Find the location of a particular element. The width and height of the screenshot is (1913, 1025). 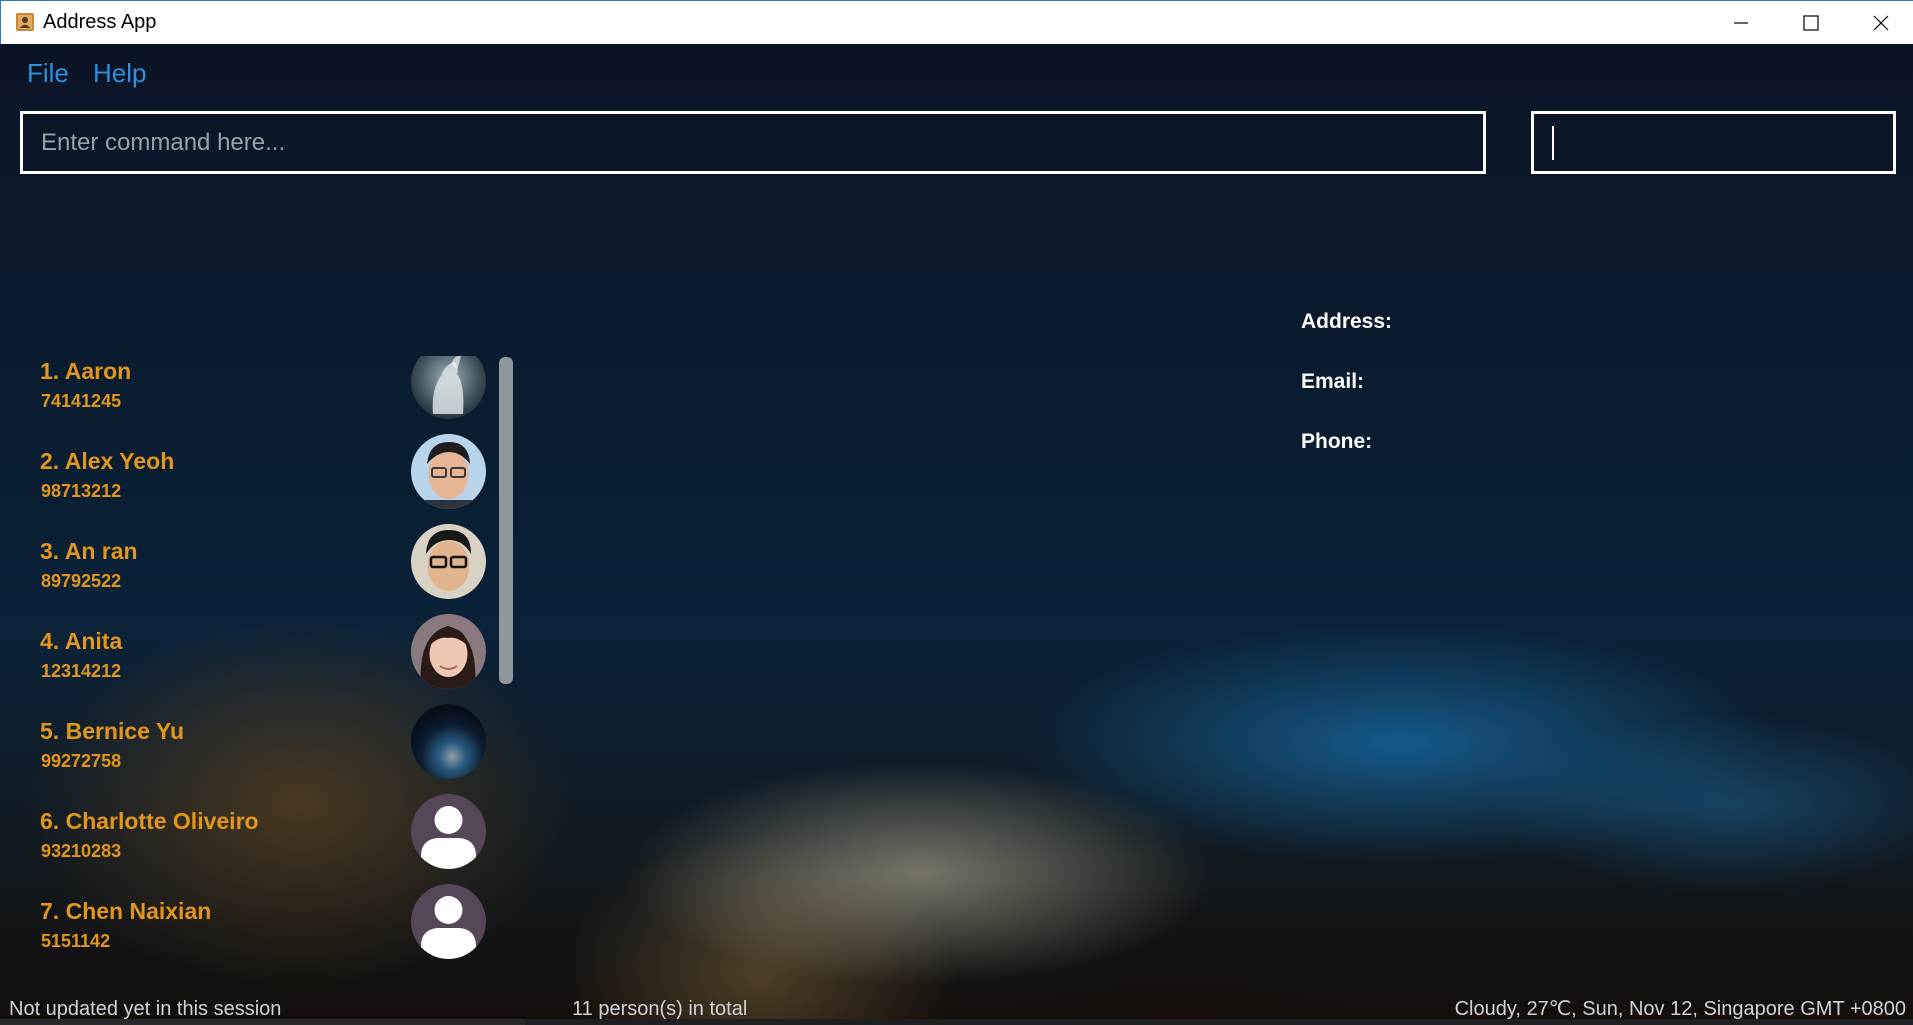

person-phone: 93210283 is located at coordinates (81, 851).